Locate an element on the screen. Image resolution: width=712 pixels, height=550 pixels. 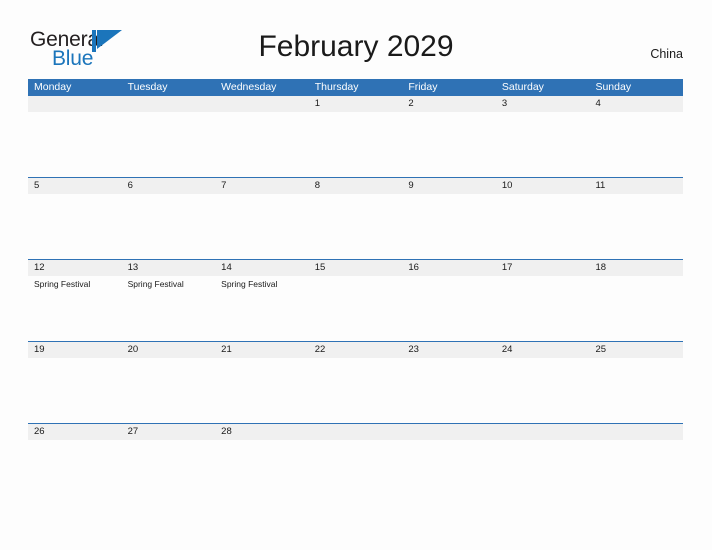
day-number: 23 is located at coordinates (449, 350).